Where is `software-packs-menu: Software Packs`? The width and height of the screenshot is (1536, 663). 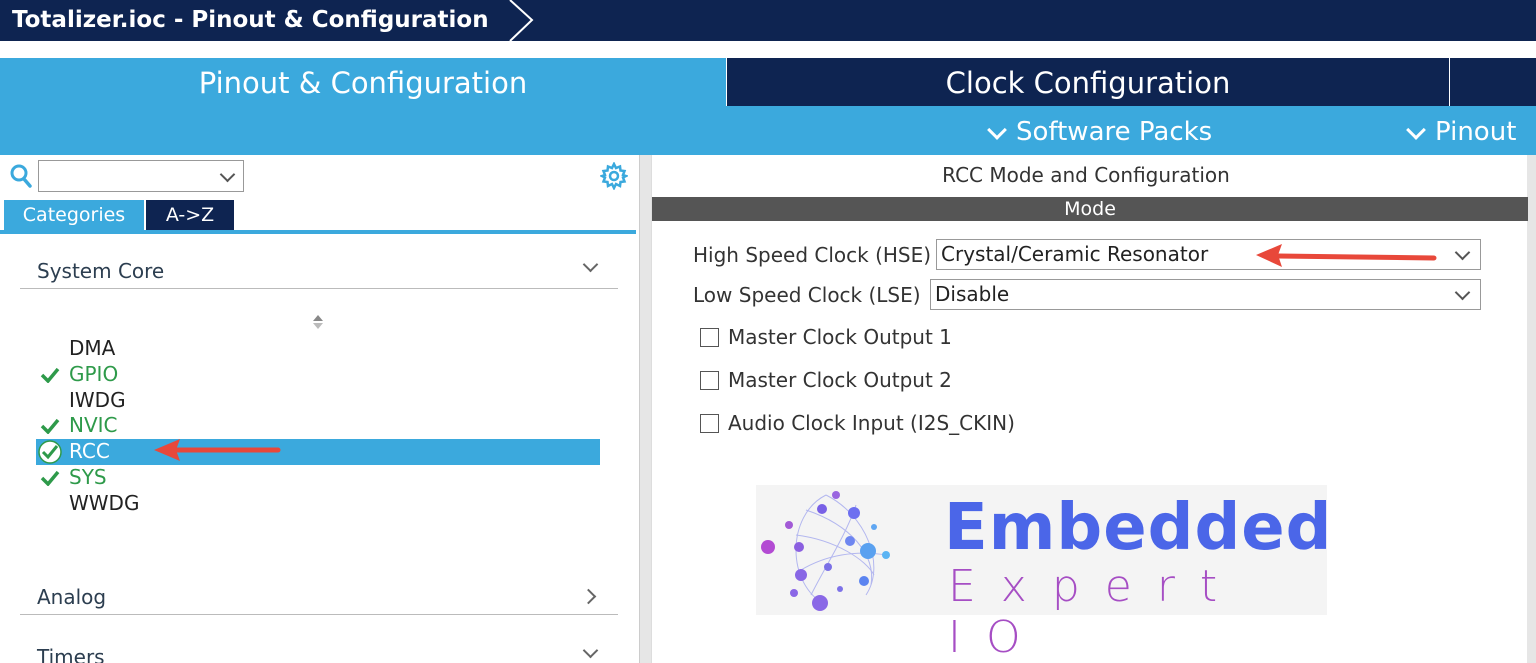 software-packs-menu: Software Packs is located at coordinates (1099, 130).